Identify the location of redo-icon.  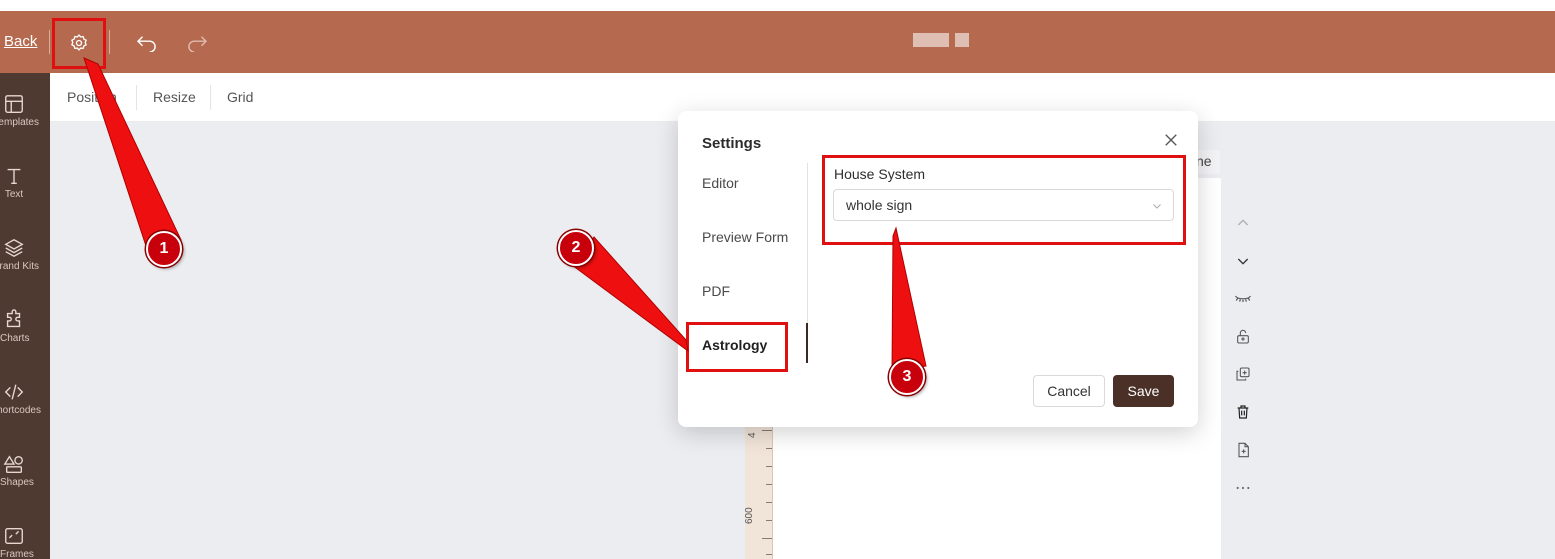
(198, 44).